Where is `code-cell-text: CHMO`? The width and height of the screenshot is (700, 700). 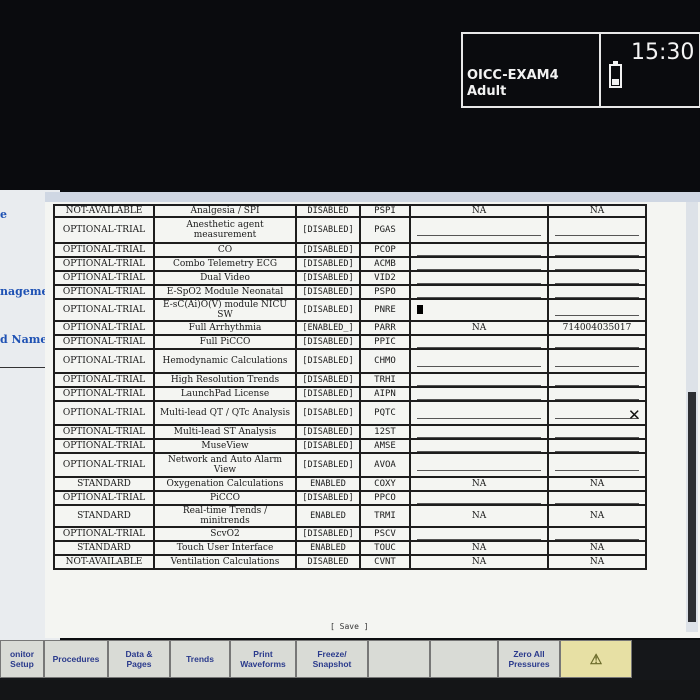 code-cell-text: CHMO is located at coordinates (385, 361).